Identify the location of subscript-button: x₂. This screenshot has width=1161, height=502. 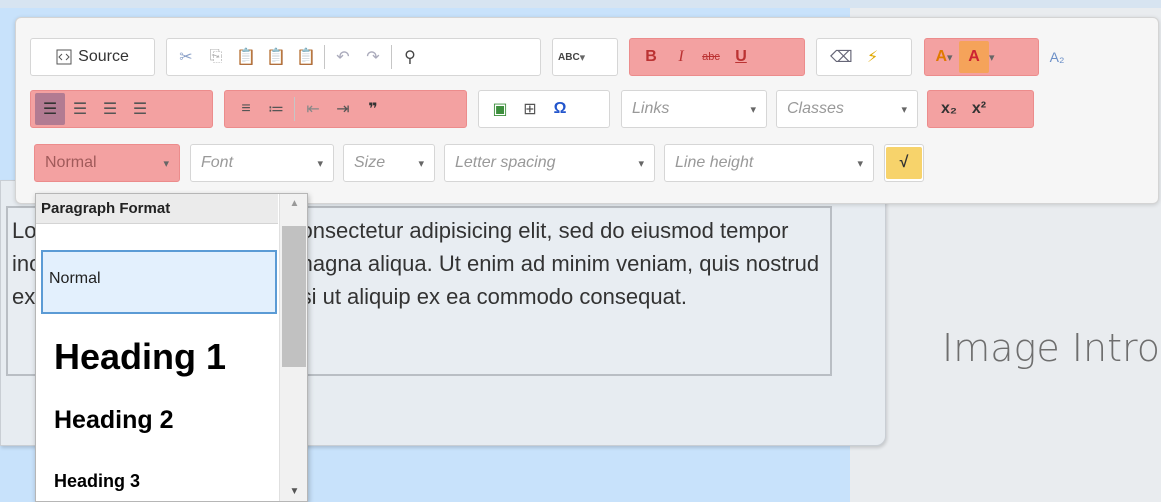
(949, 109).